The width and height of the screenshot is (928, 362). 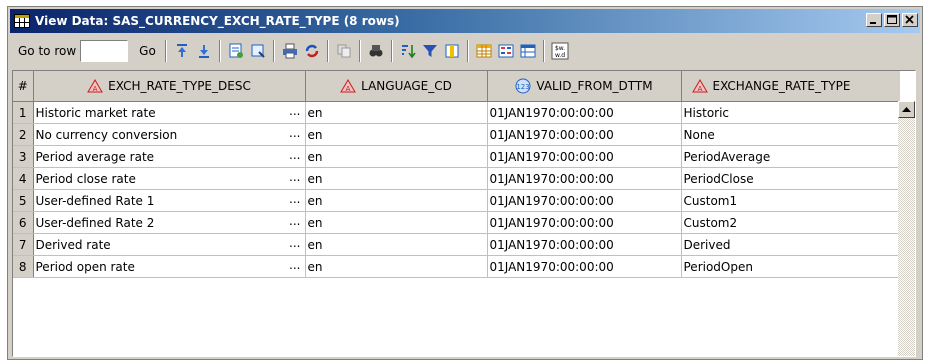 What do you see at coordinates (699, 86) in the screenshot?
I see `character-type-icon: A` at bounding box center [699, 86].